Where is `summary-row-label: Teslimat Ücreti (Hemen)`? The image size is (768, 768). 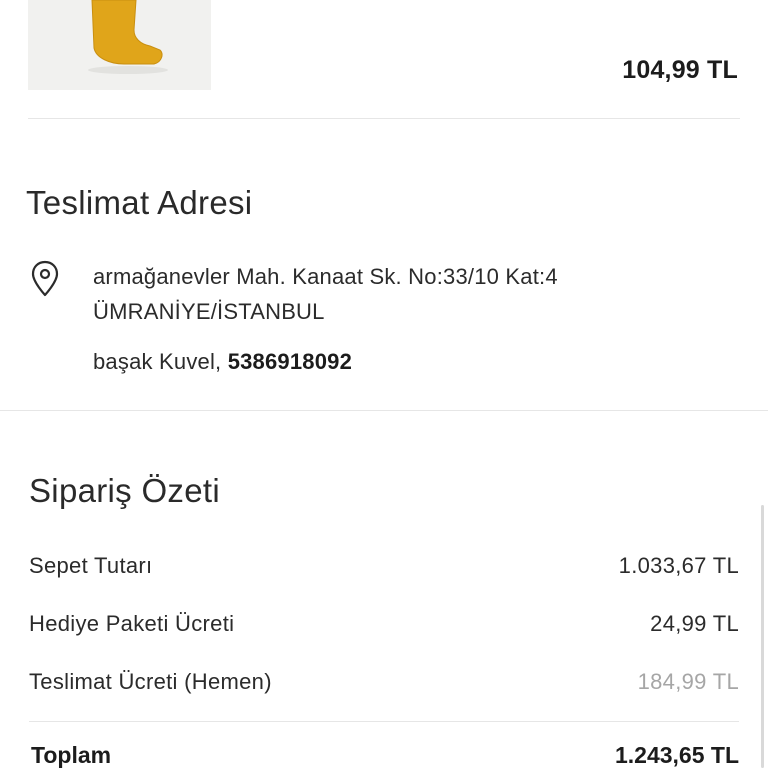
summary-row-label: Teslimat Ücreti (Hemen) is located at coordinates (150, 681).